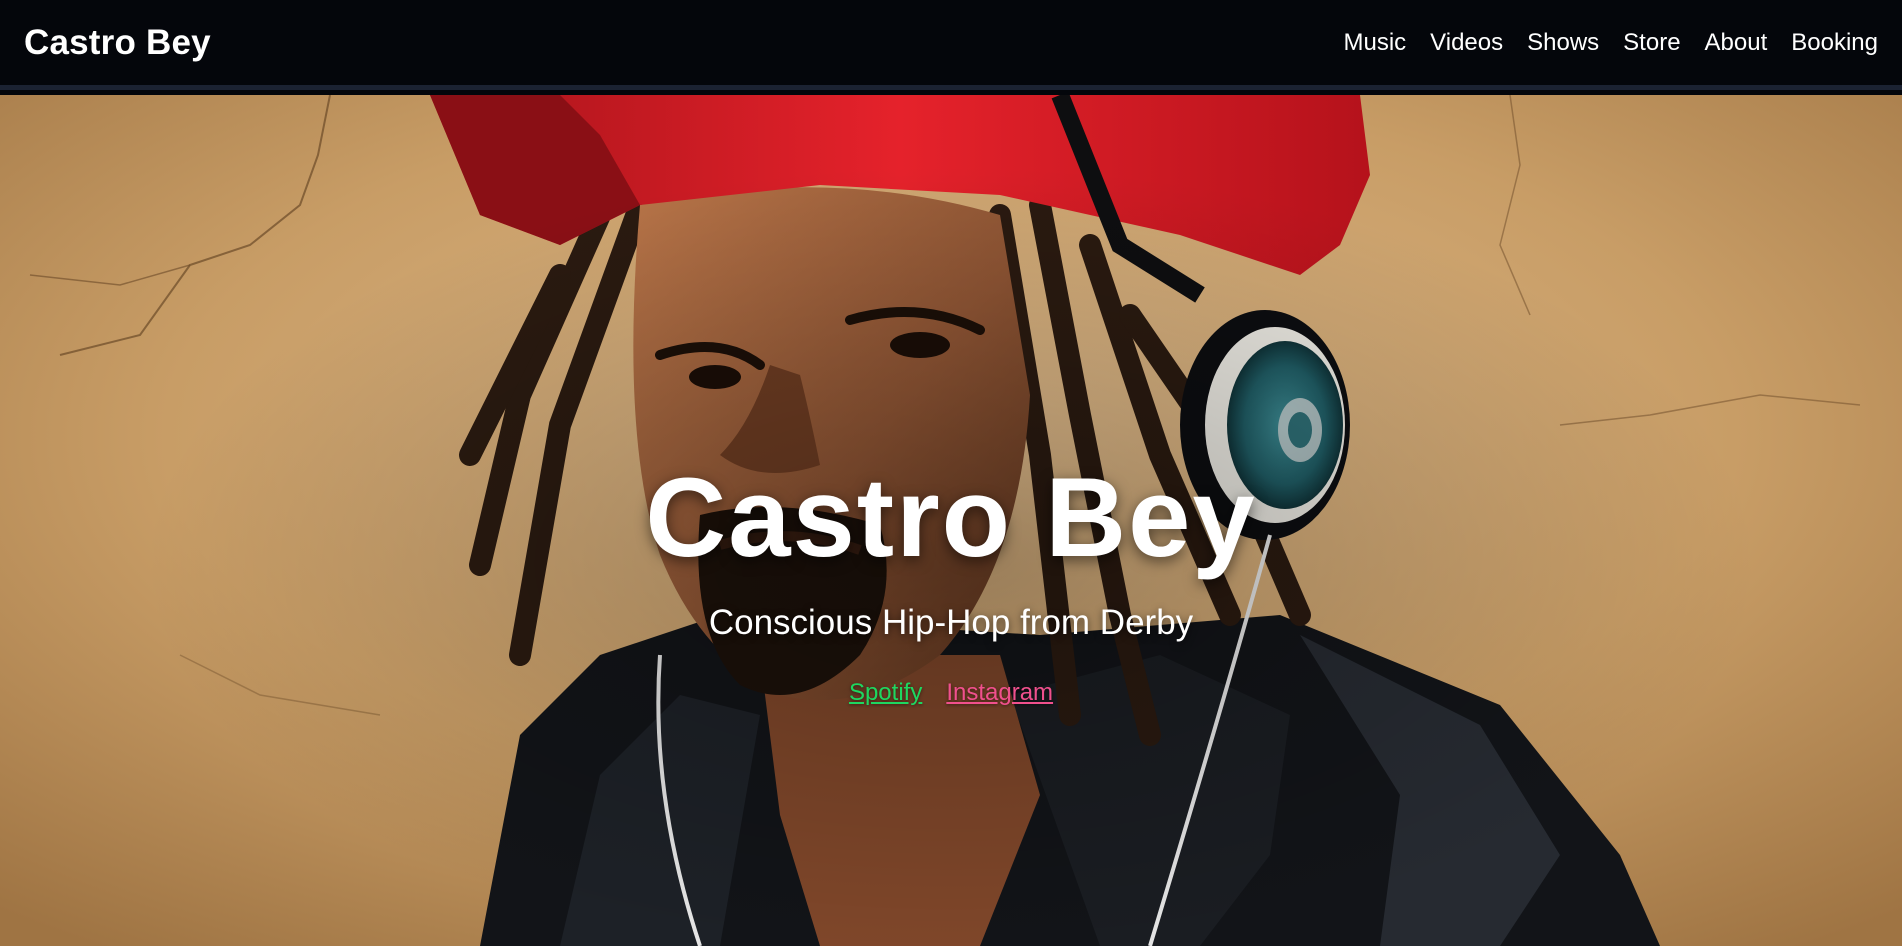  What do you see at coordinates (1736, 43) in the screenshot?
I see `nav-link-about: About` at bounding box center [1736, 43].